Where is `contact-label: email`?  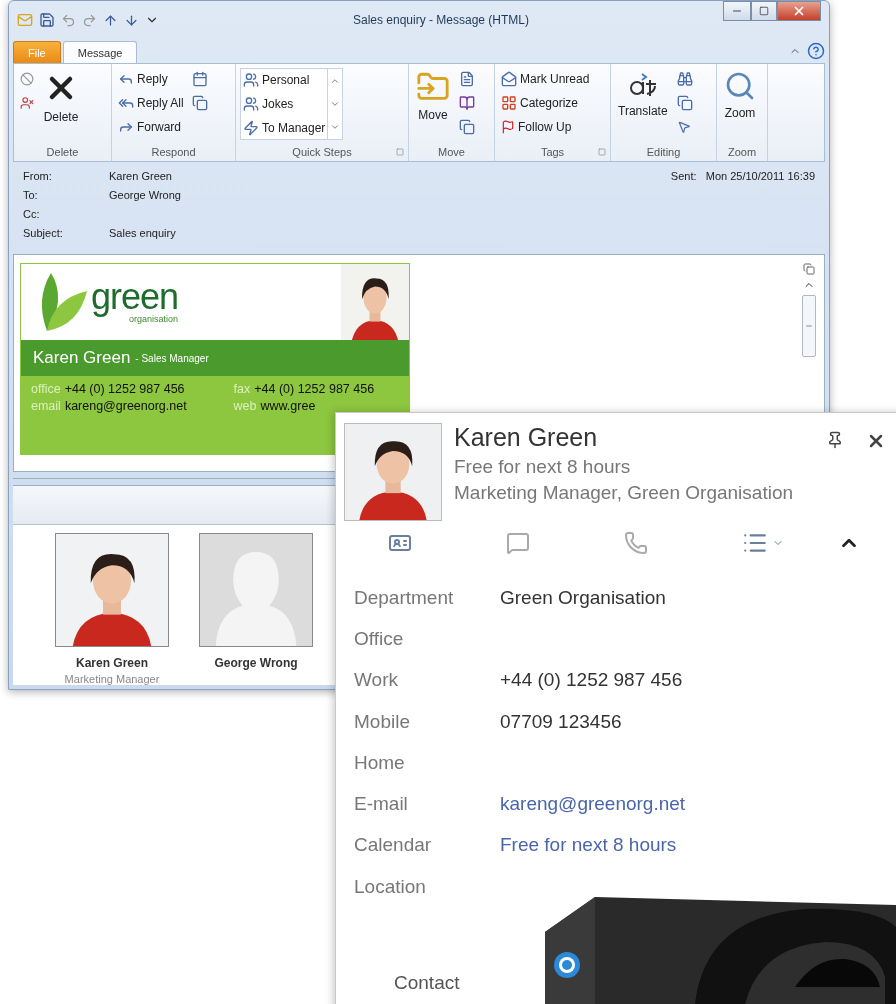
contact-label: email is located at coordinates (46, 406).